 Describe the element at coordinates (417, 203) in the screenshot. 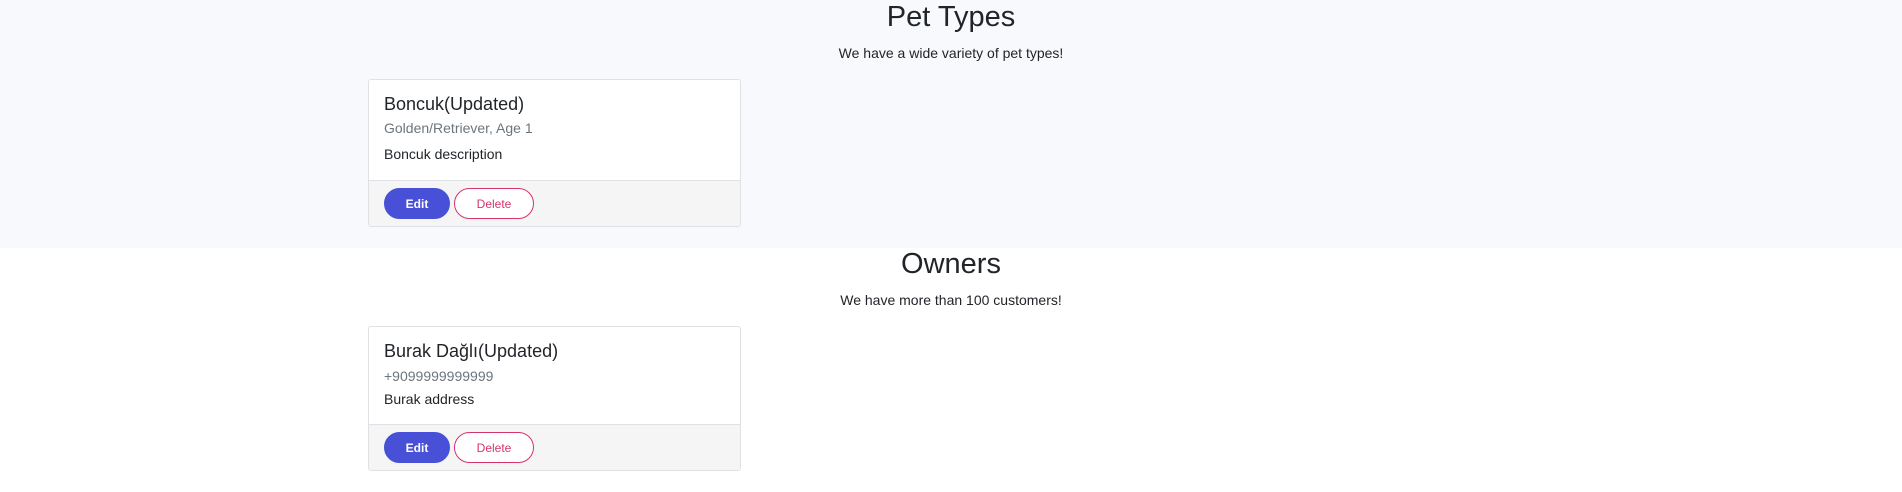

I see `edit-pet-button: Edit` at that location.